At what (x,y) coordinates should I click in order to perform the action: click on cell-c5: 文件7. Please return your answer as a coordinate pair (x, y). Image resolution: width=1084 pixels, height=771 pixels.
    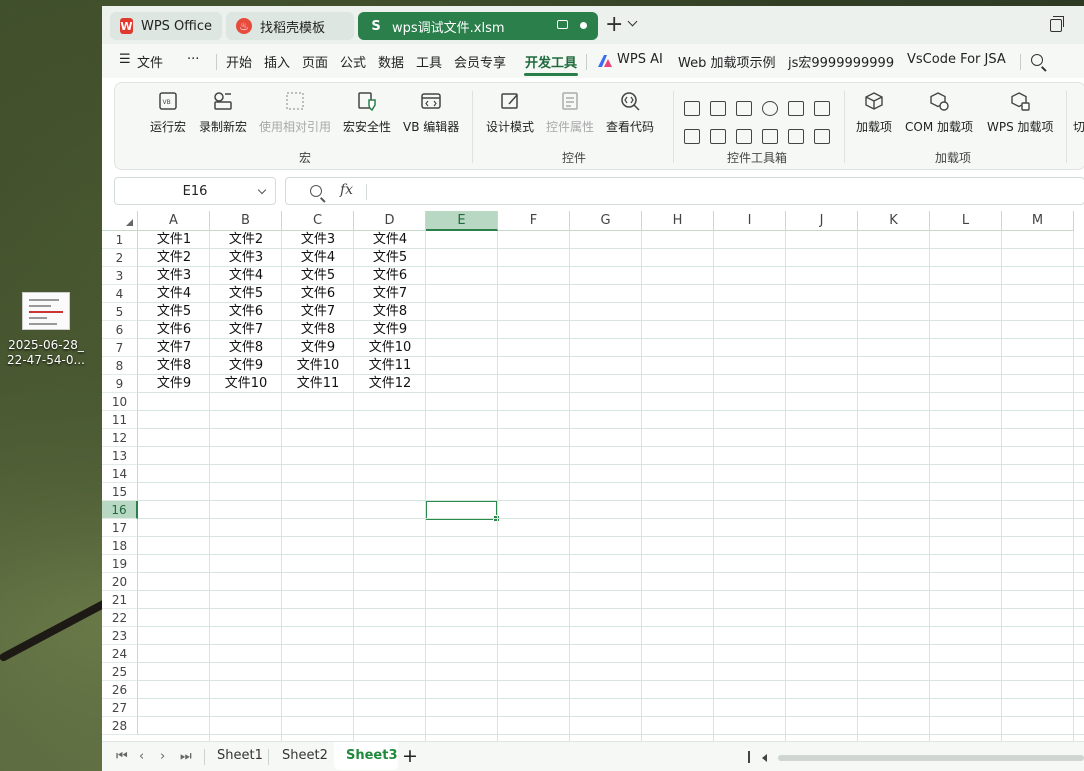
    Looking at the image, I should click on (318, 312).